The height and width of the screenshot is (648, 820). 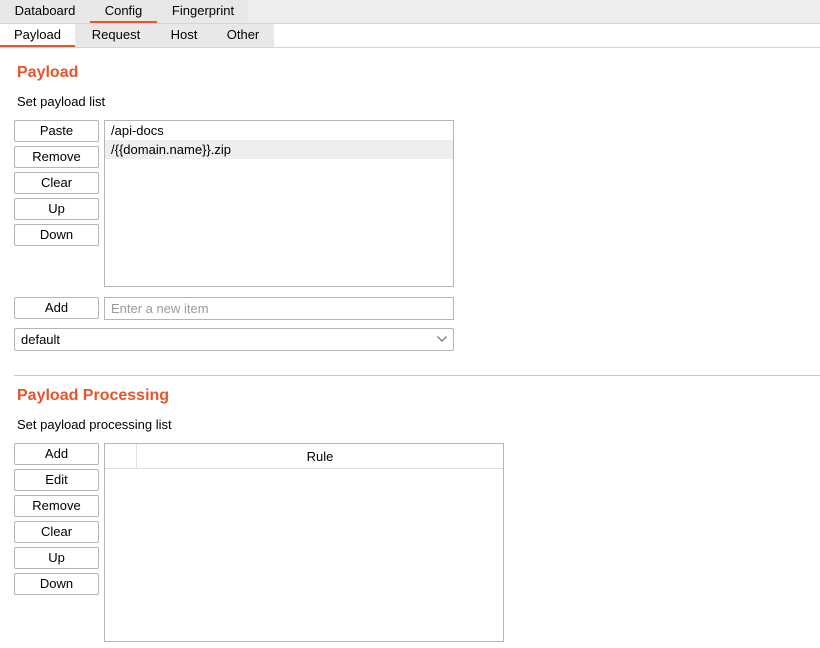 What do you see at coordinates (279, 149) in the screenshot?
I see `list-item: /{{domain.name}}.zip` at bounding box center [279, 149].